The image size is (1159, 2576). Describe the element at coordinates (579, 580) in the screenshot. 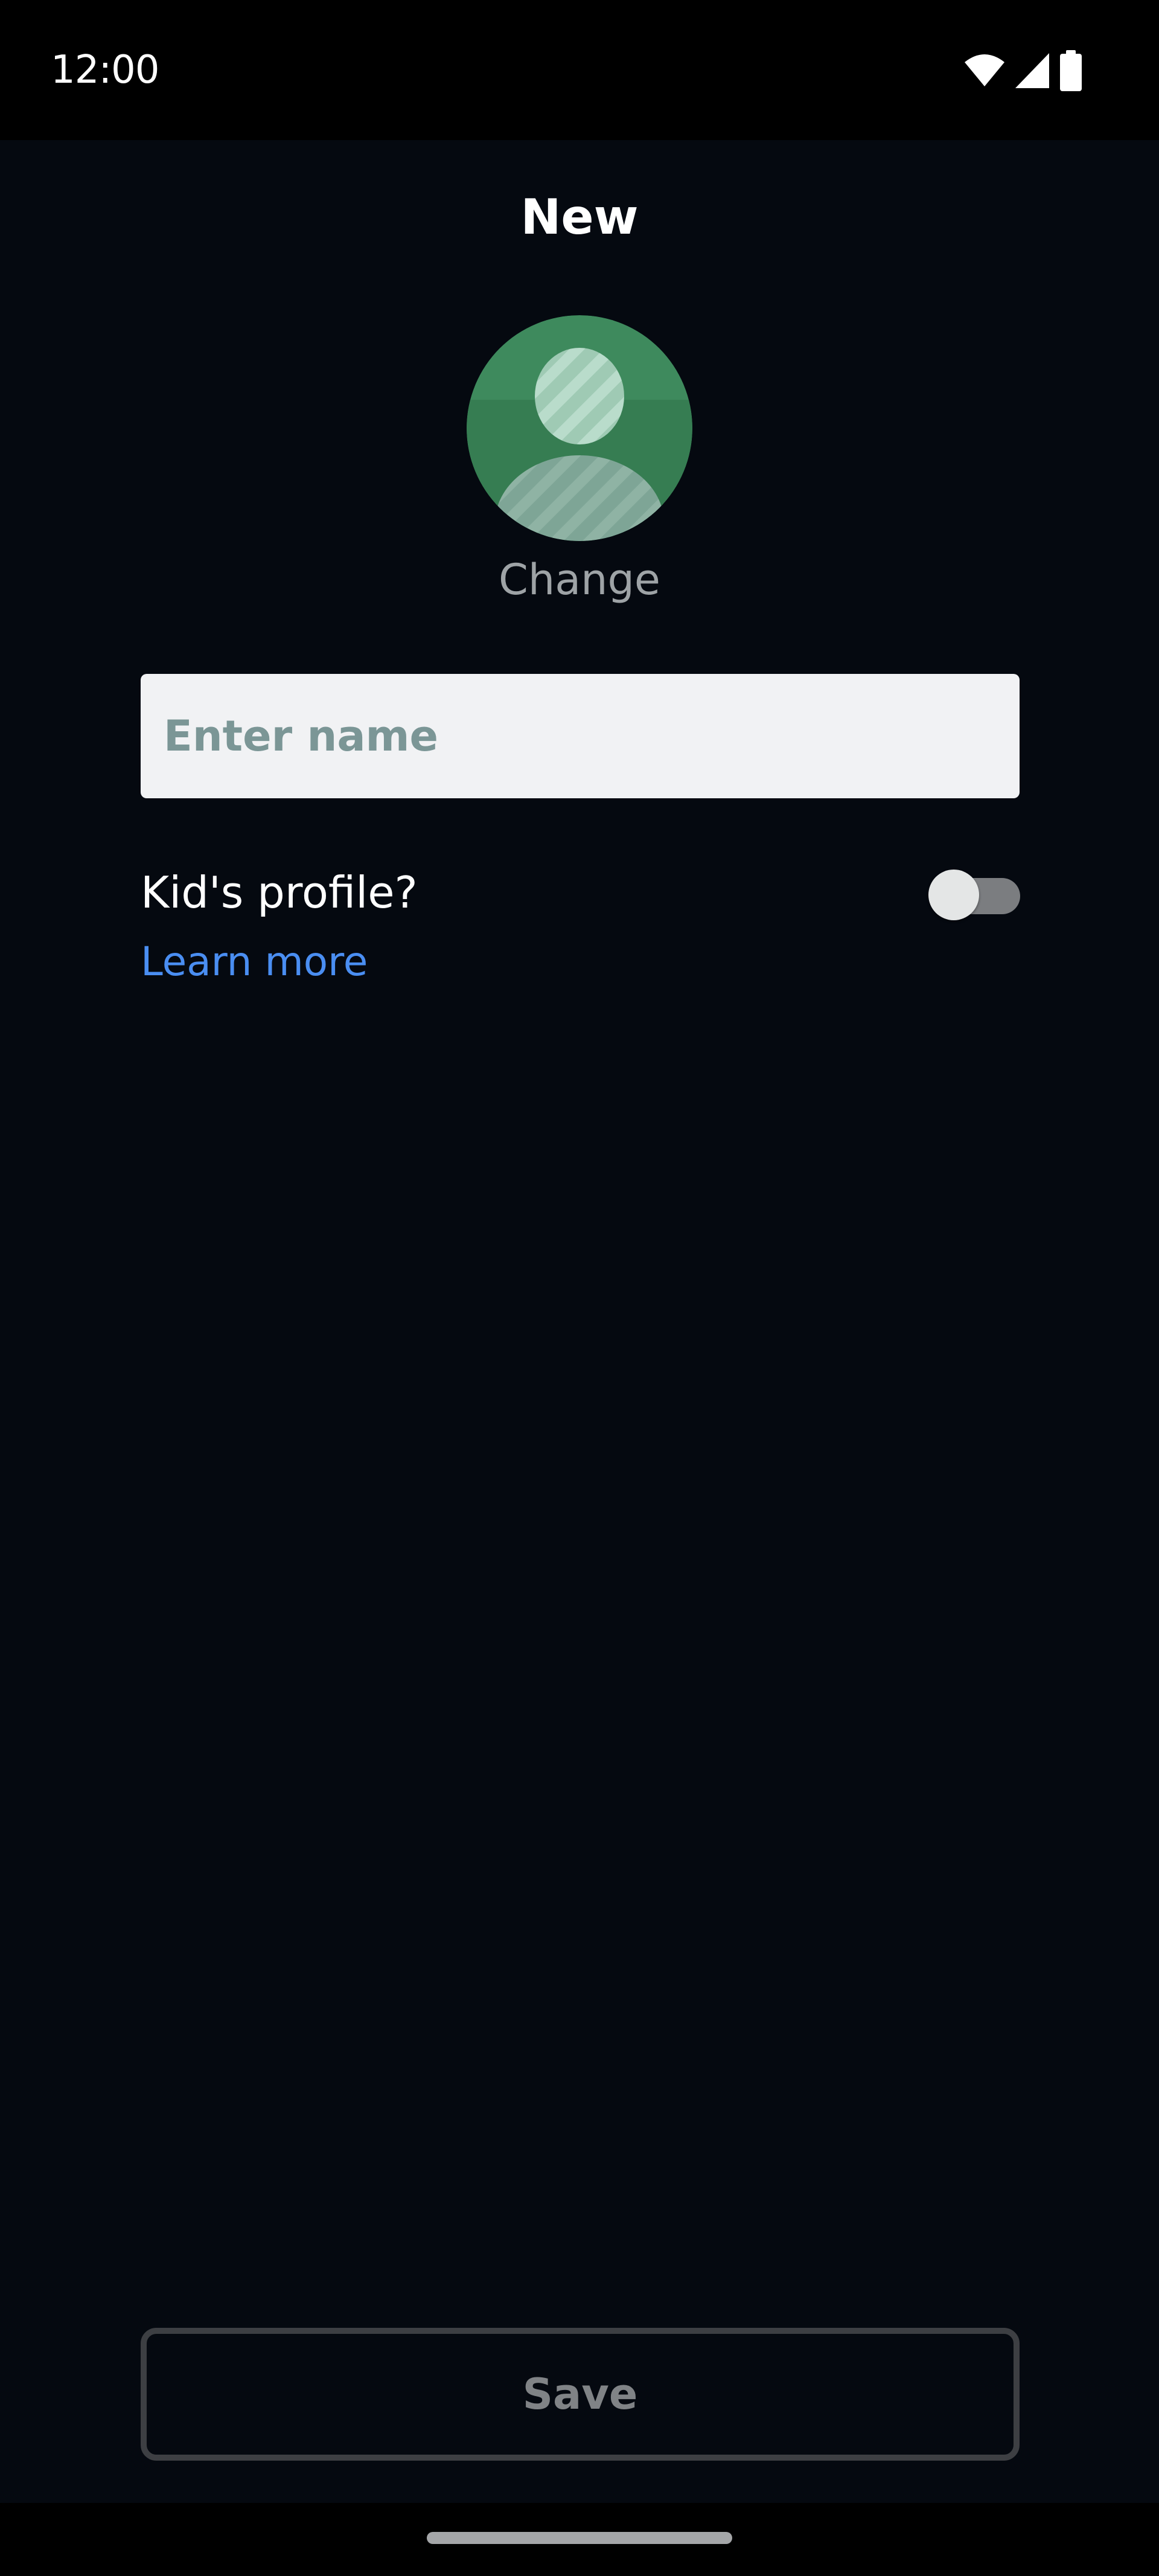

I see `change-avatar-button: Change` at that location.